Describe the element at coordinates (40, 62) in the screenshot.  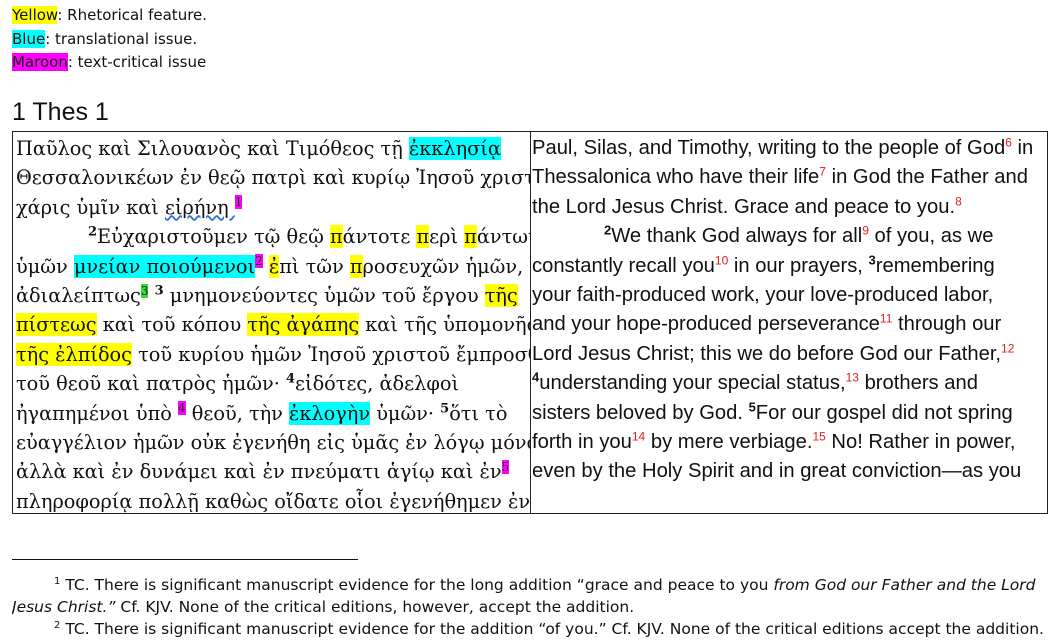
I see `legend-key: Maroon` at that location.